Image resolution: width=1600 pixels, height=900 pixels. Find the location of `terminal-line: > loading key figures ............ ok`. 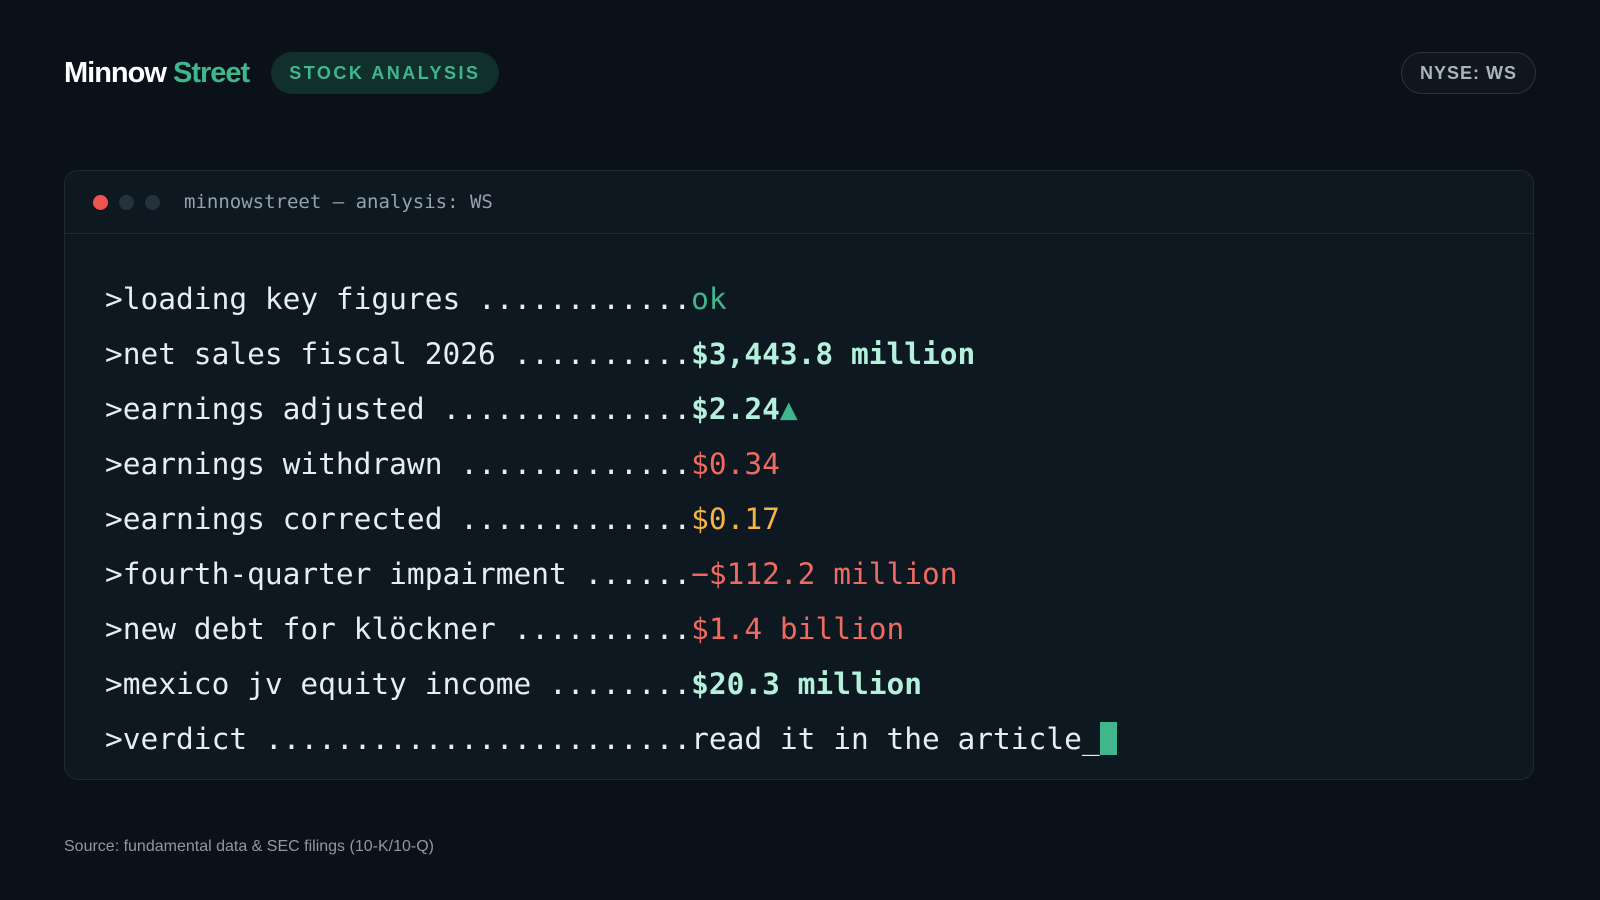

terminal-line: > loading key figures ............ ok is located at coordinates (611, 298).